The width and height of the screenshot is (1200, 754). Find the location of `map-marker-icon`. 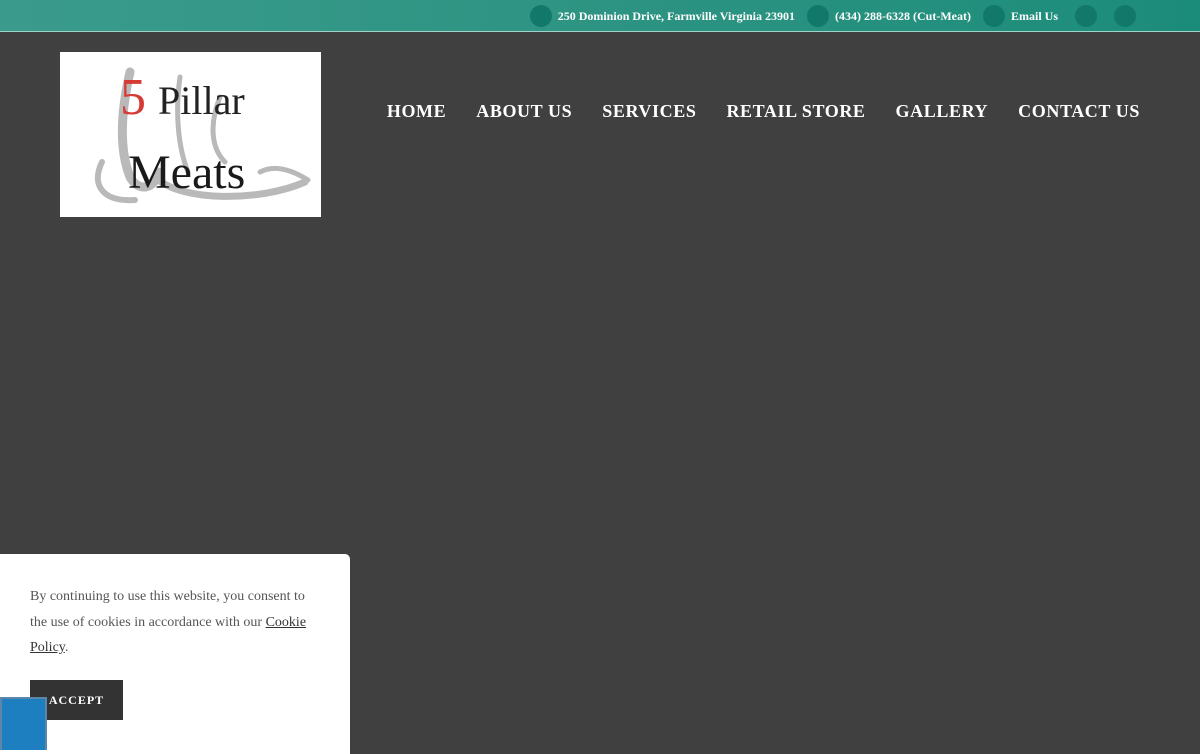

map-marker-icon is located at coordinates (540, 16).